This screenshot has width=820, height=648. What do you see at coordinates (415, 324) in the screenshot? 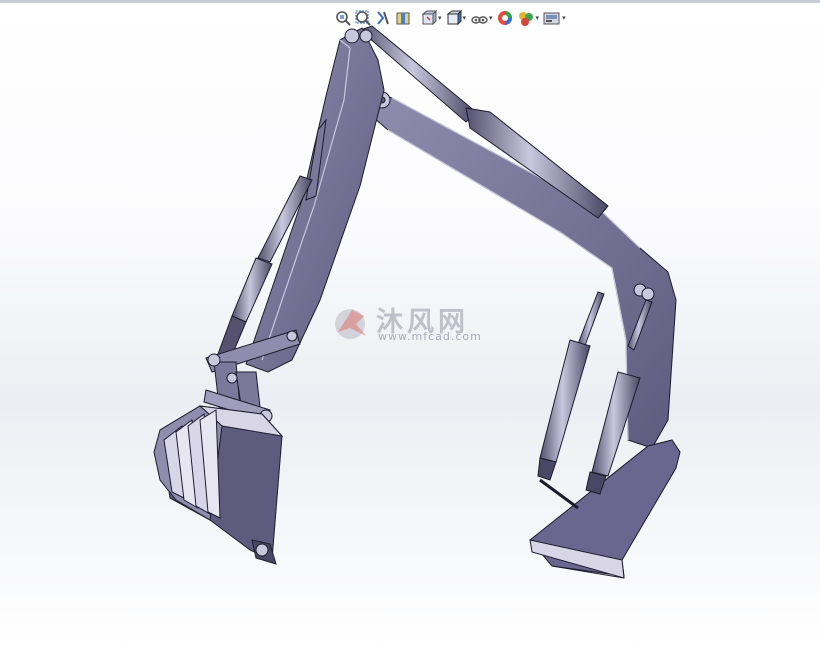
I see `watermark: 沐风网 www.mfcad.com` at bounding box center [415, 324].